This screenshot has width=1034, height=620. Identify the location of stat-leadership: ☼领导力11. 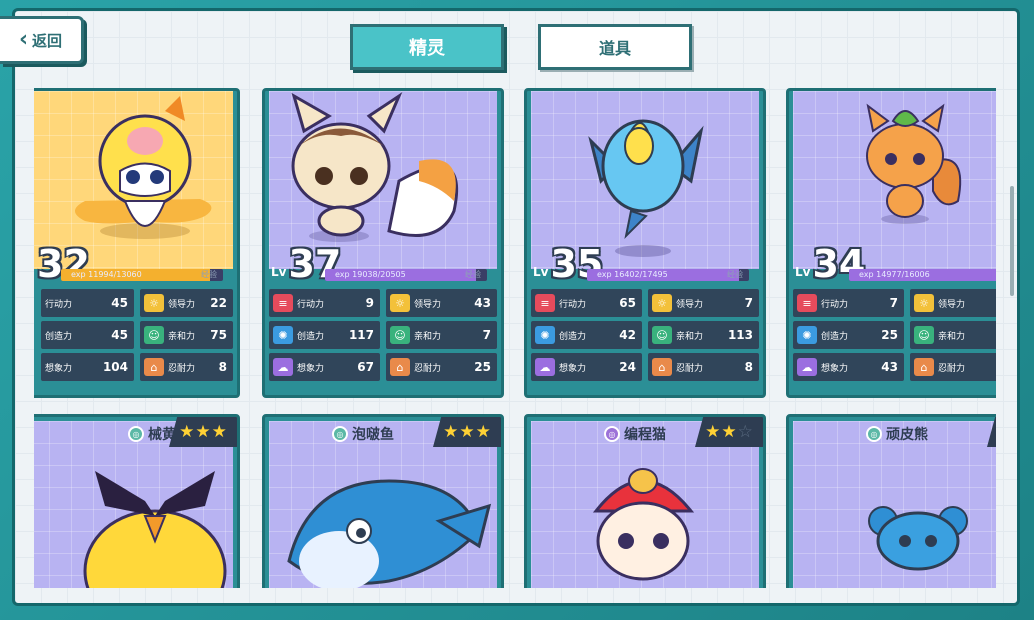
(953, 303).